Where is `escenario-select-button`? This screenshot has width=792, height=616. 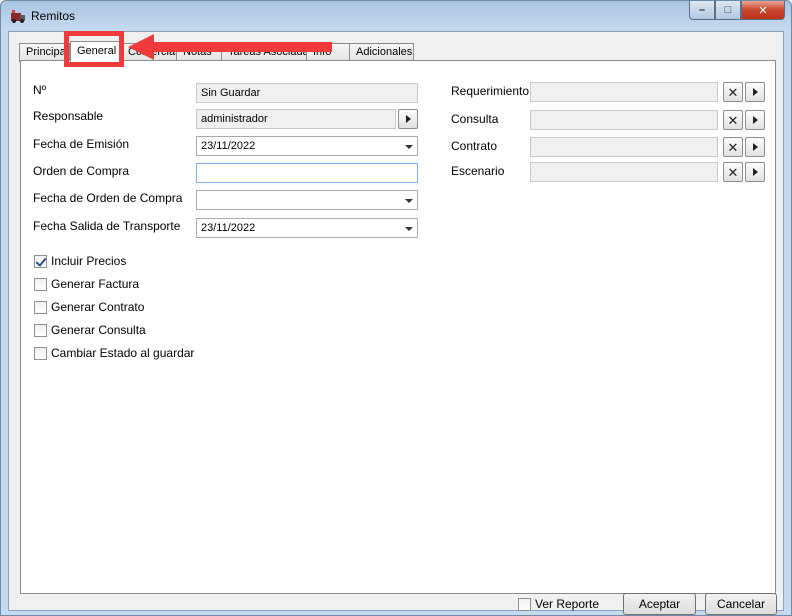
escenario-select-button is located at coordinates (755, 172).